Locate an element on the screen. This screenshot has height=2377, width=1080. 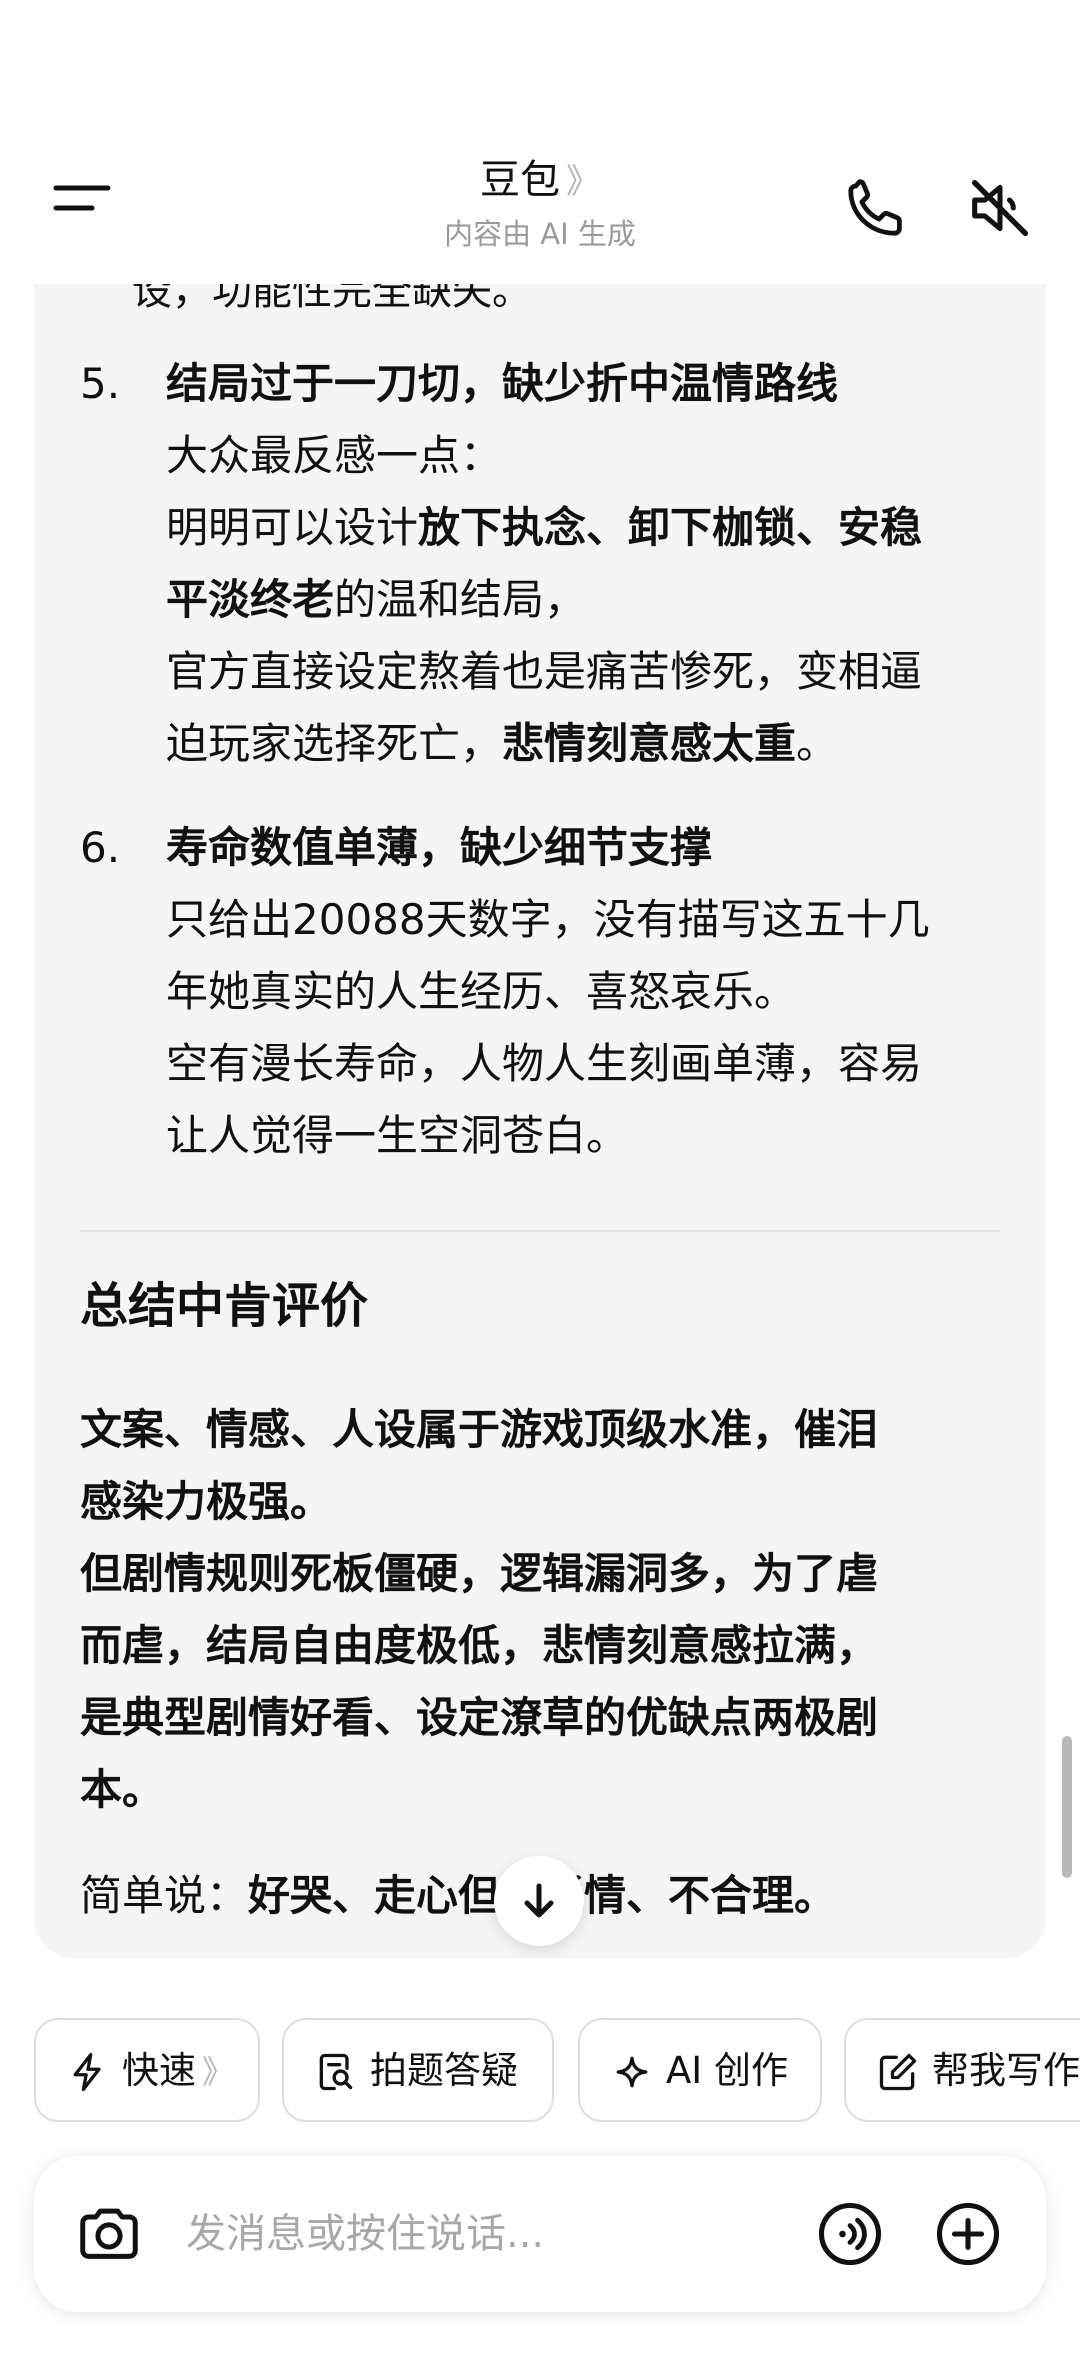
chat-title: 豆包》 is located at coordinates (540, 181).